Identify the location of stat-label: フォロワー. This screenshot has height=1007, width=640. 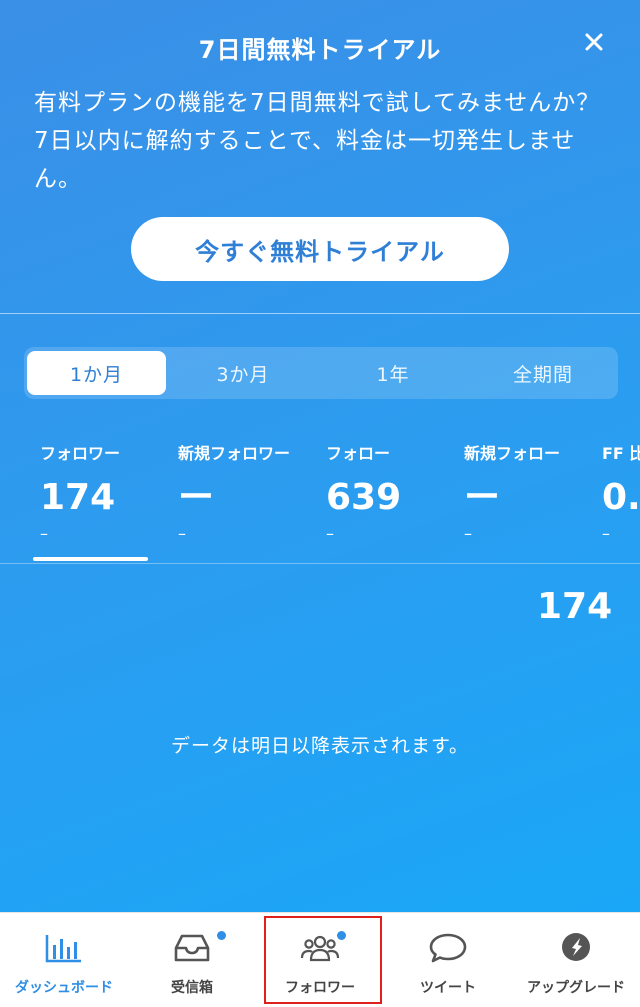
(80, 453).